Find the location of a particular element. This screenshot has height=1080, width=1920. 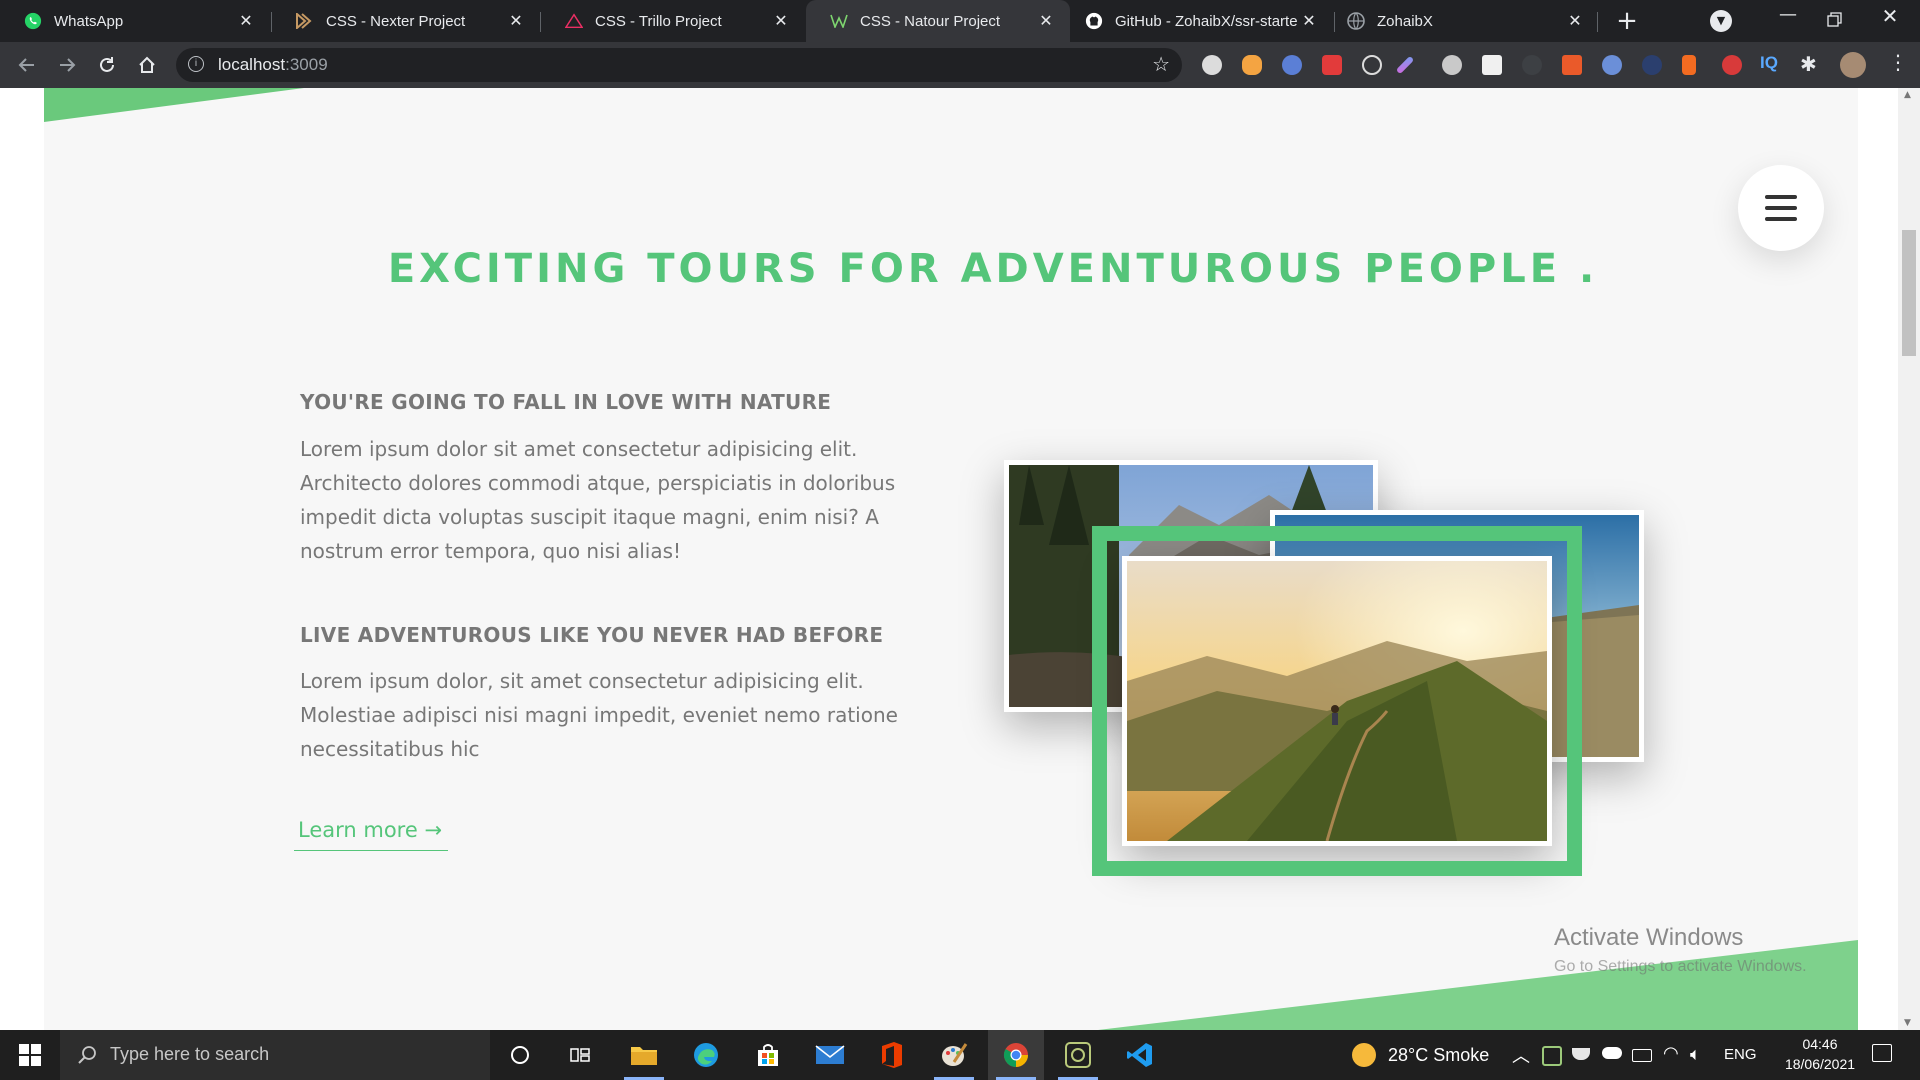

tab-trillo: CSS - Trillo Project ✕ is located at coordinates (673, 21).